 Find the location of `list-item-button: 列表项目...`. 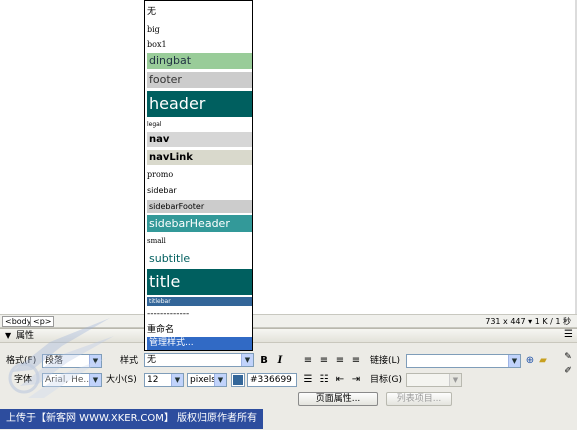

list-item-button: 列表项目... is located at coordinates (419, 399).